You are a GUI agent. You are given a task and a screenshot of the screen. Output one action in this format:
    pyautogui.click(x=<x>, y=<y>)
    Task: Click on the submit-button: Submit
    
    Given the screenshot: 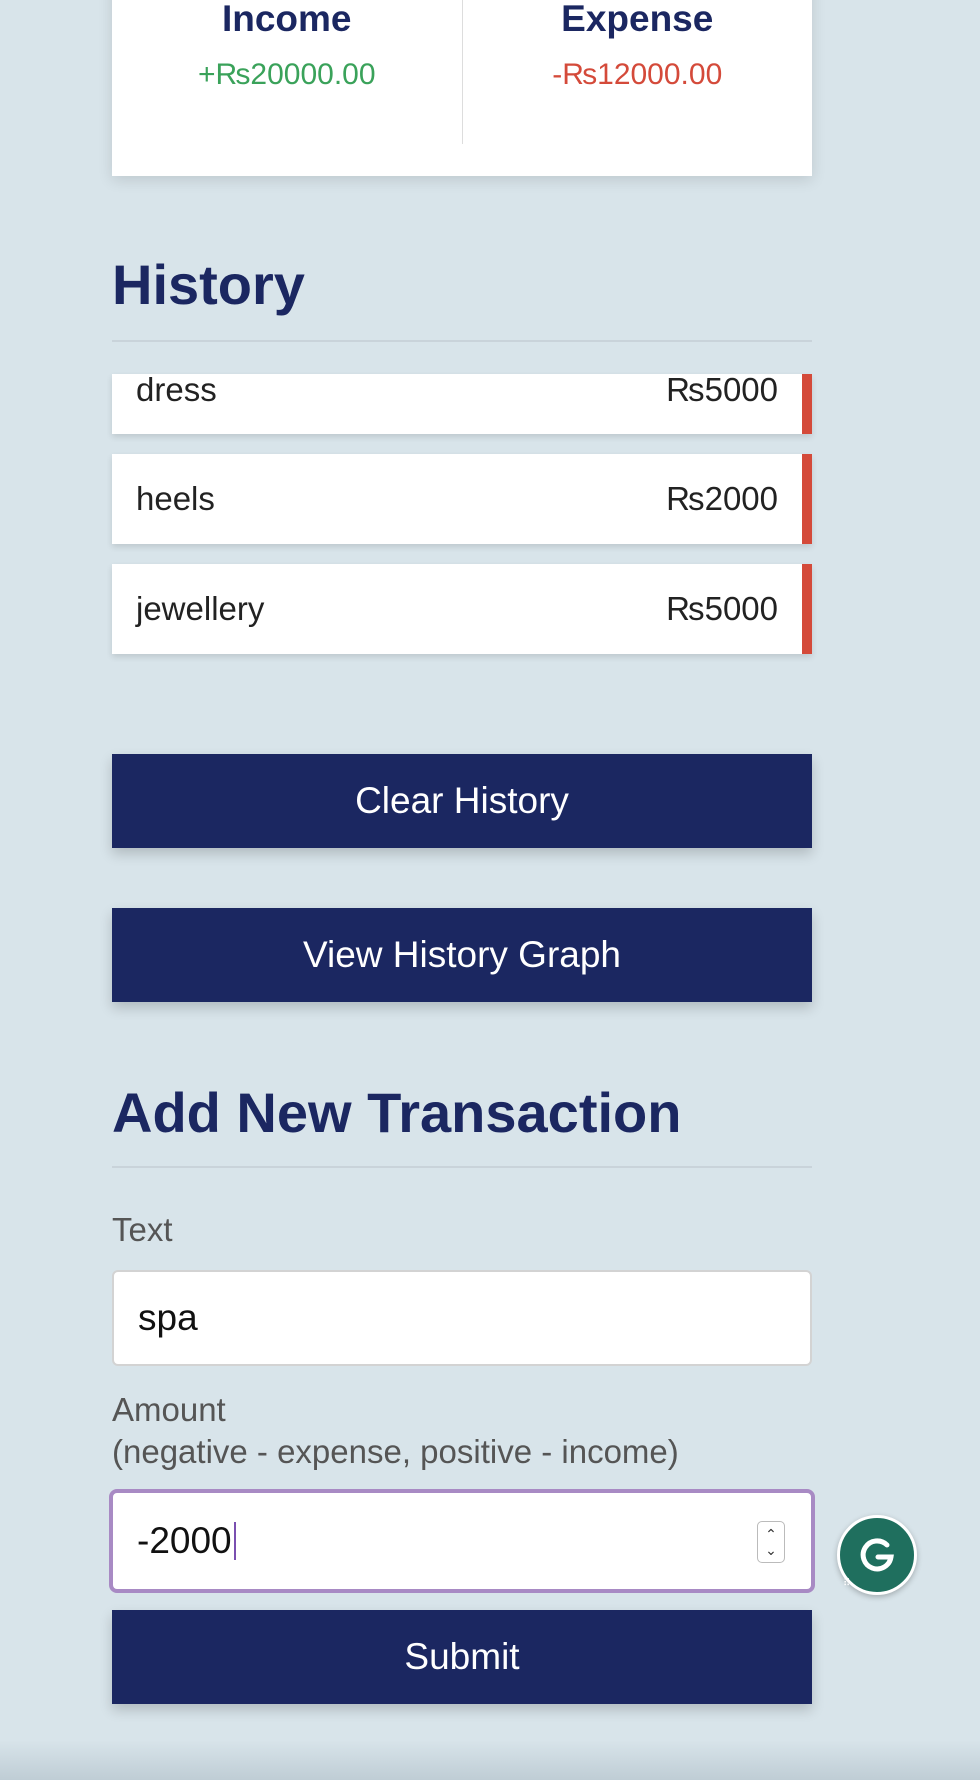 What is the action you would take?
    pyautogui.click(x=462, y=1657)
    